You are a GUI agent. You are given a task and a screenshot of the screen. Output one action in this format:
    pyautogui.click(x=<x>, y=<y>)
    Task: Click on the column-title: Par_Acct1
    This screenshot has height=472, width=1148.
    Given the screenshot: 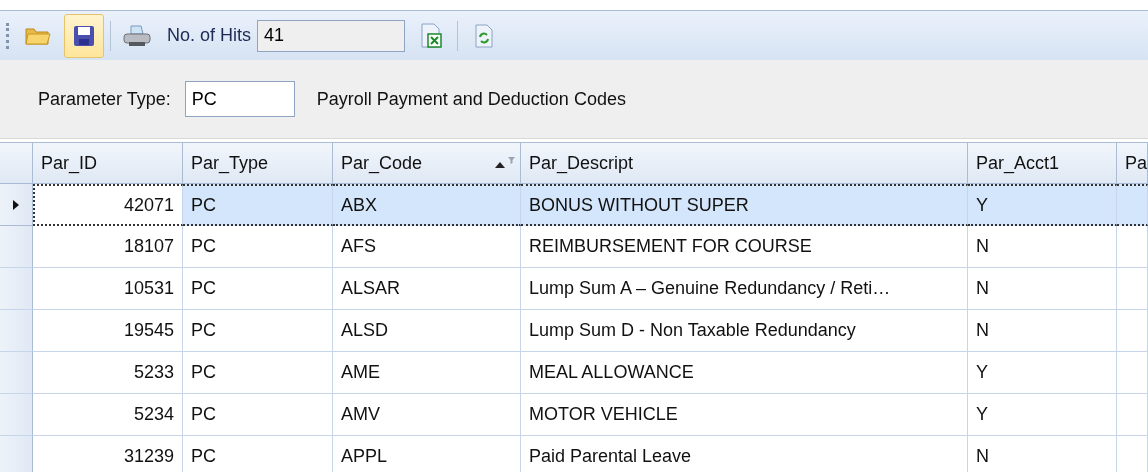 What is the action you would take?
    pyautogui.click(x=1018, y=163)
    